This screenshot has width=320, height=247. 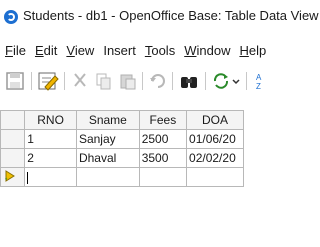 What do you see at coordinates (215, 158) in the screenshot?
I see `cell-doa: 02/02/20` at bounding box center [215, 158].